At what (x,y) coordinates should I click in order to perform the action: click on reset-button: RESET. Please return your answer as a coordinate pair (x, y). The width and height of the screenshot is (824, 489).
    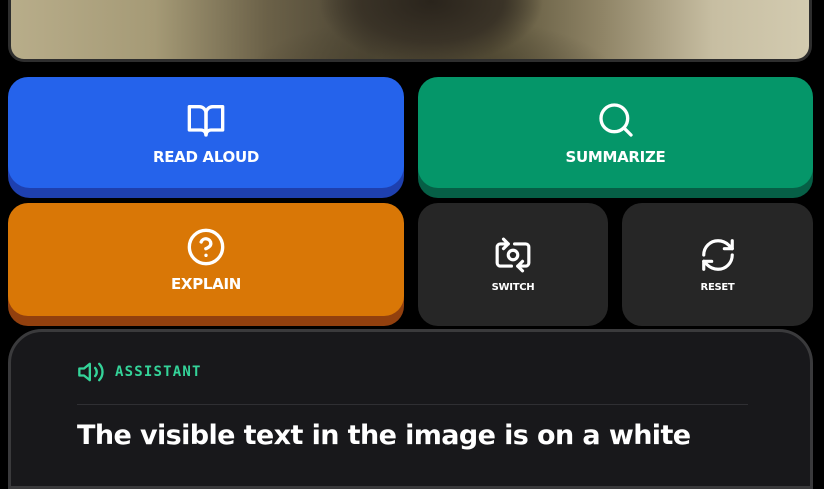
    Looking at the image, I should click on (717, 264).